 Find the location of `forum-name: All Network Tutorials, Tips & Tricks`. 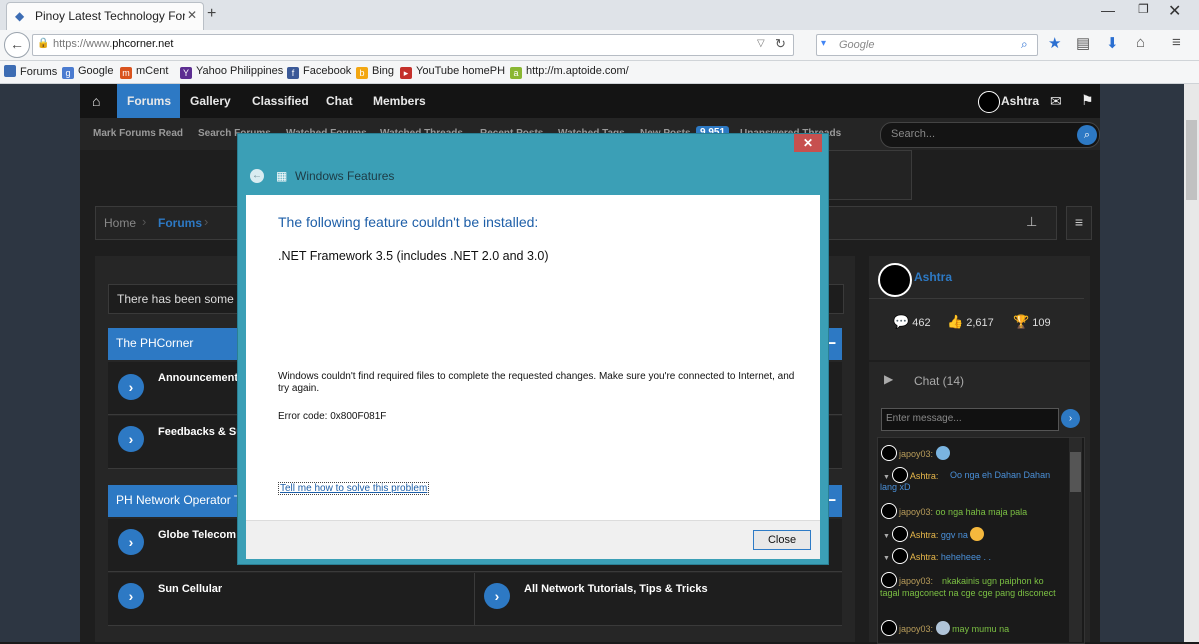

forum-name: All Network Tutorials, Tips & Tricks is located at coordinates (616, 589).